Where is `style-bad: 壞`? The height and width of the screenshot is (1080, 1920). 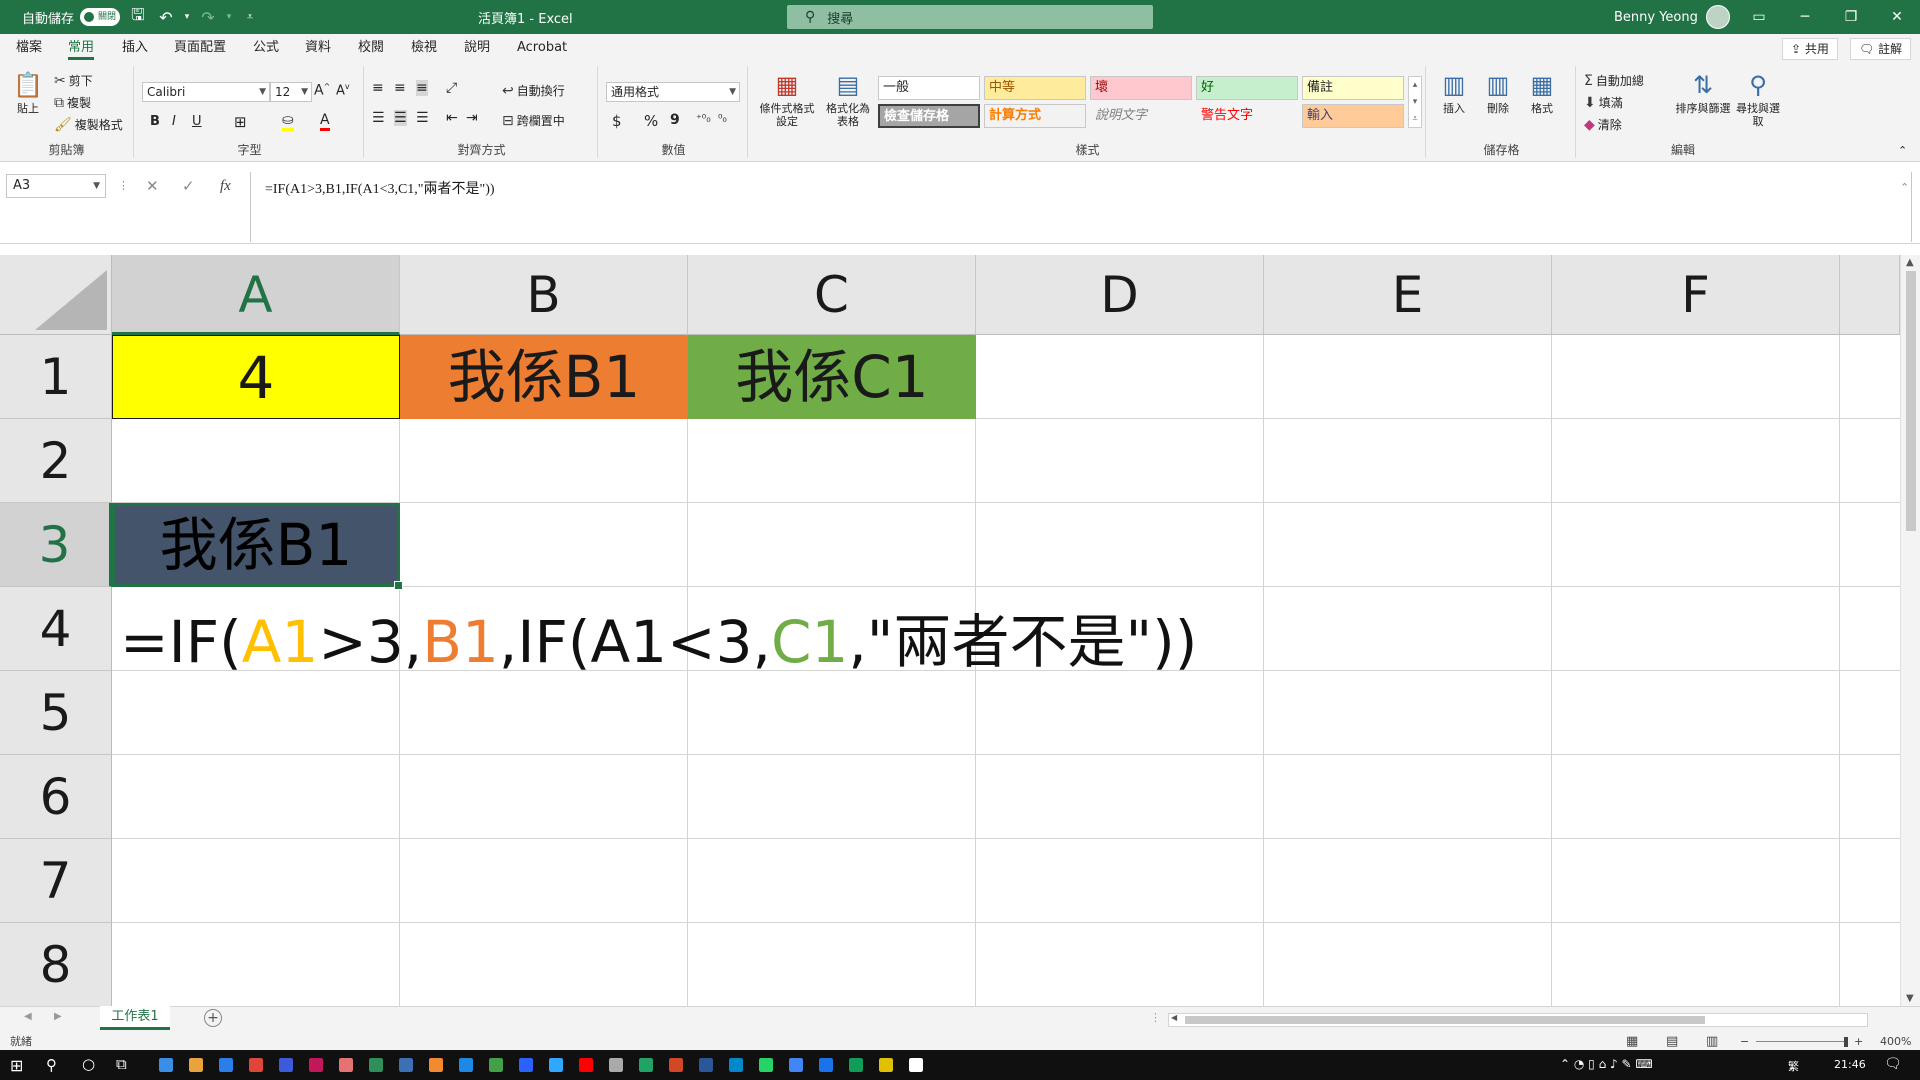 style-bad: 壞 is located at coordinates (1141, 88).